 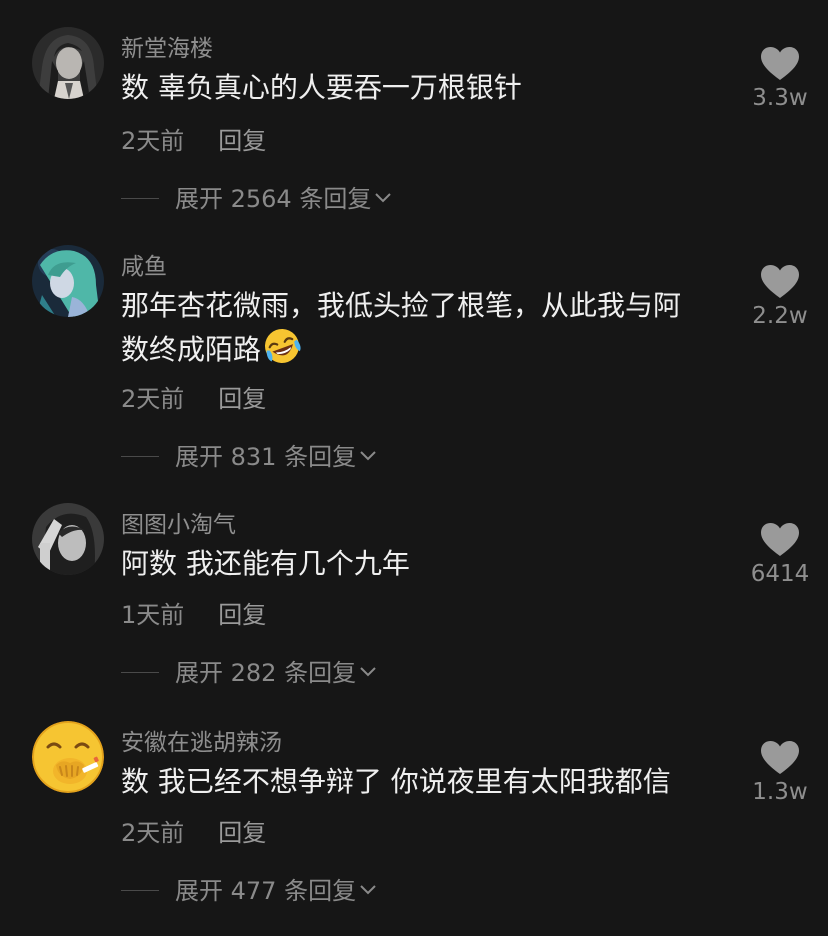 I want to click on avatar-anime-teal-hair-icon, so click(x=68, y=281).